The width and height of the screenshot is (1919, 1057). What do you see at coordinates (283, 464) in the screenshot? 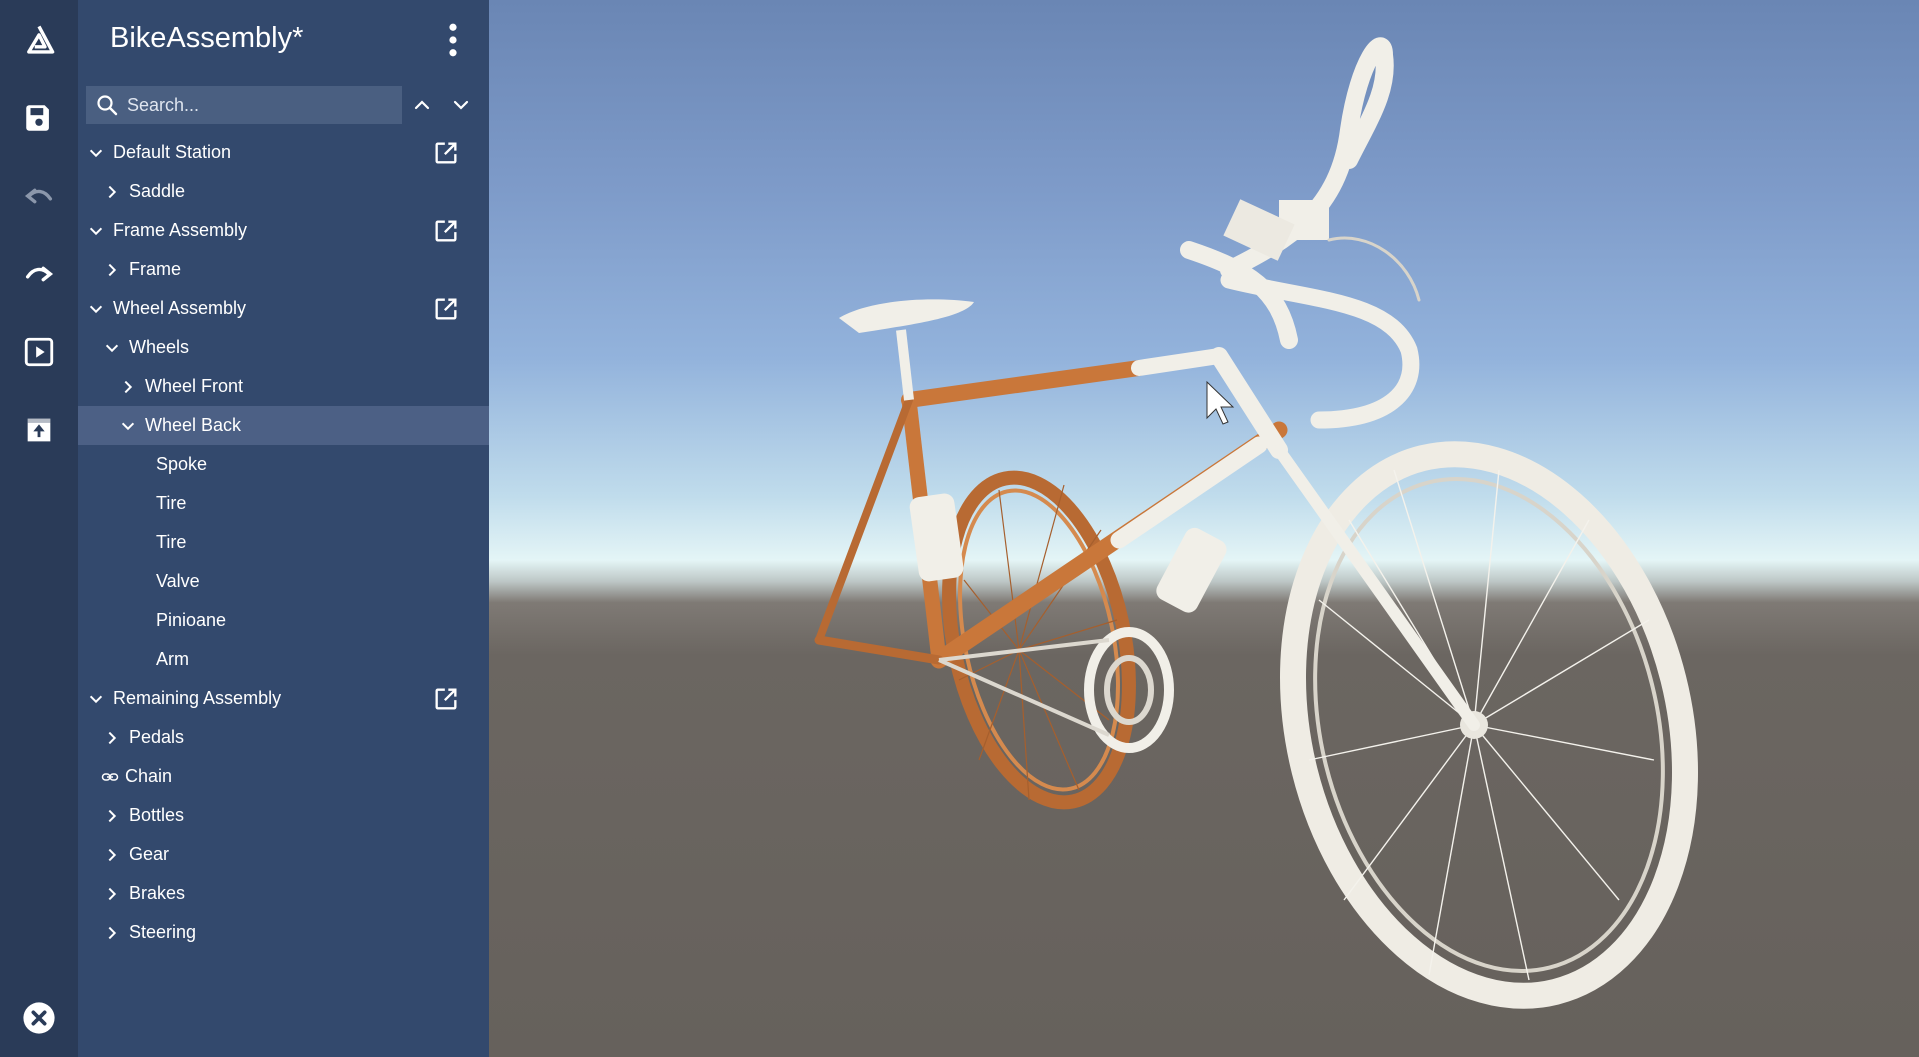
I see `tree-item-spoke: Spoke` at bounding box center [283, 464].